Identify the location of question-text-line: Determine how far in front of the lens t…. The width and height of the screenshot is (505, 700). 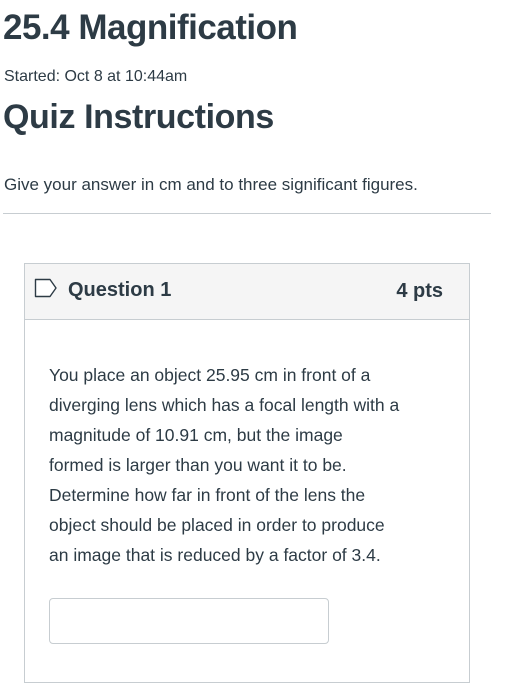
(207, 495).